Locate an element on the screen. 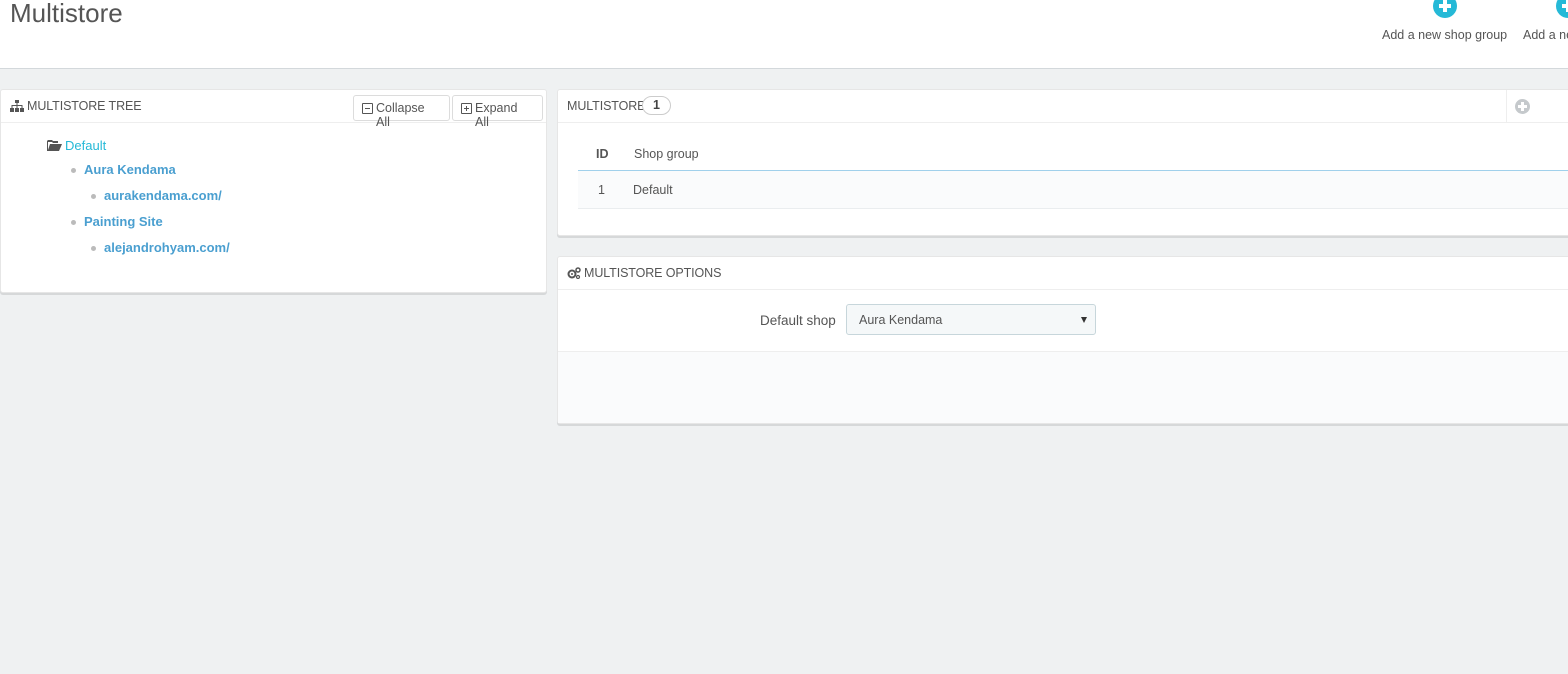 The width and height of the screenshot is (1568, 674). add-shop-group-label: Add a new shop group is located at coordinates (1445, 35).